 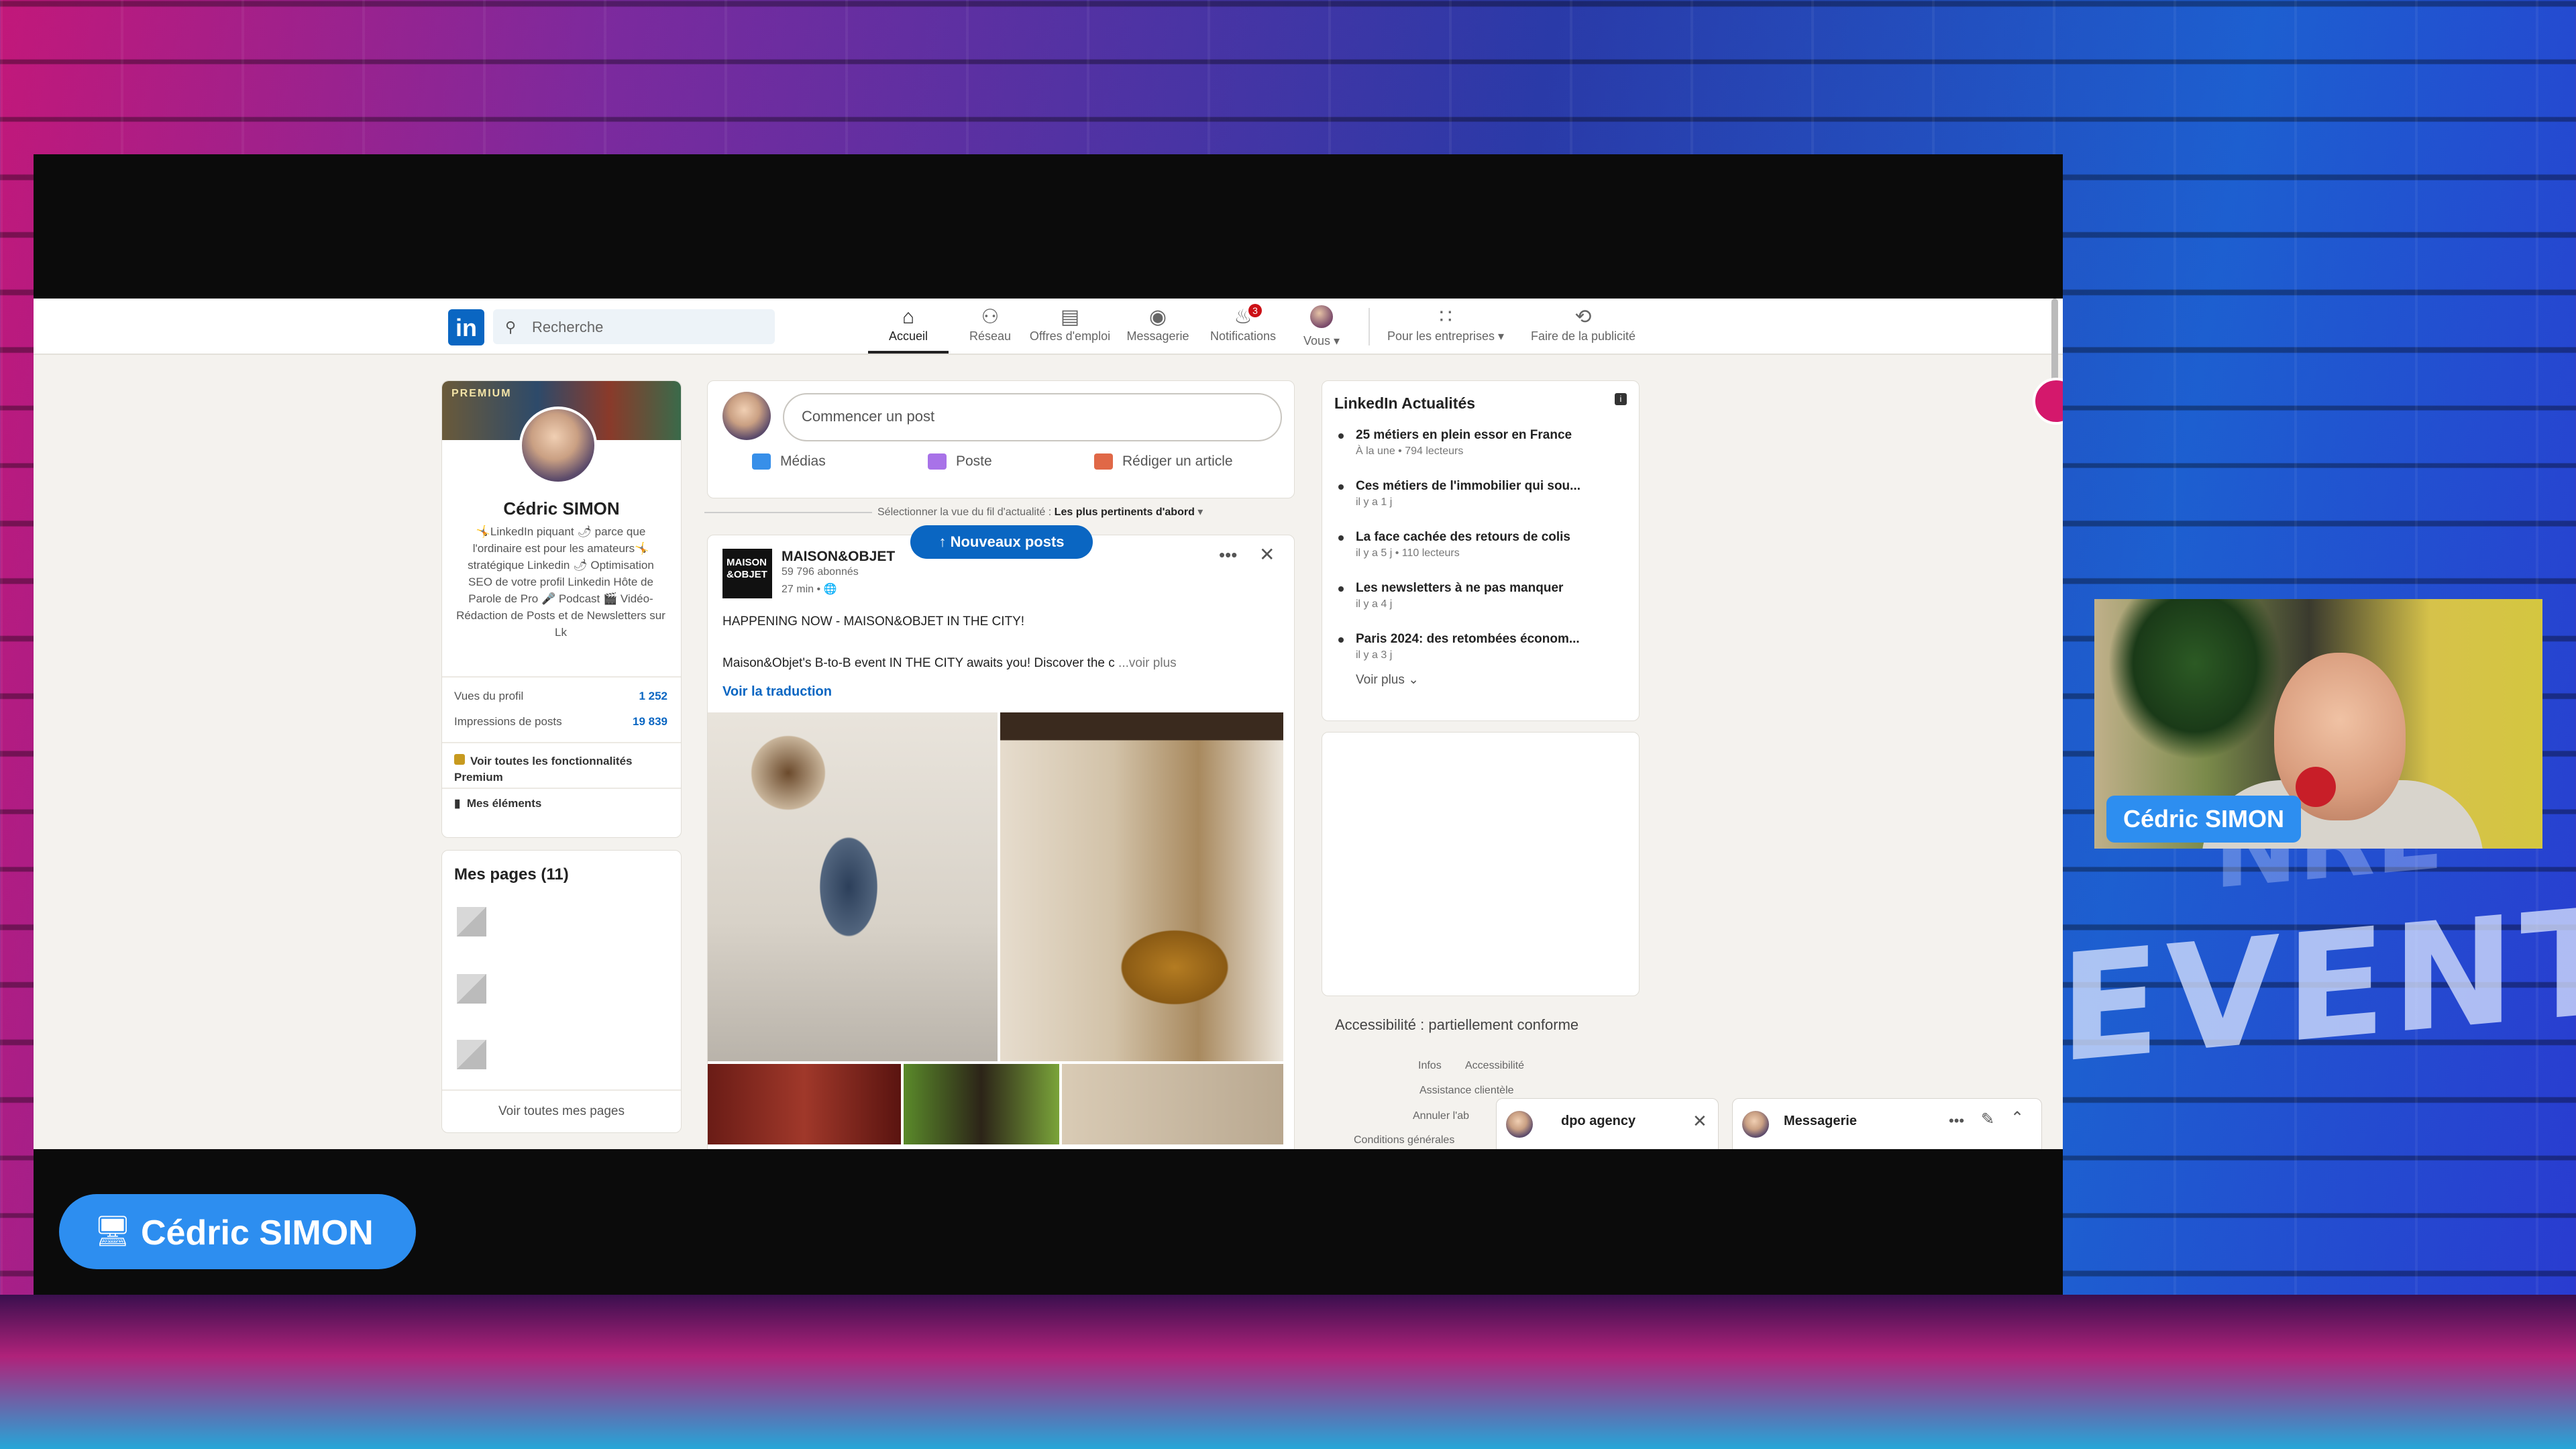 I want to click on footer-link-conditions: Conditions générales, so click(x=1404, y=1140).